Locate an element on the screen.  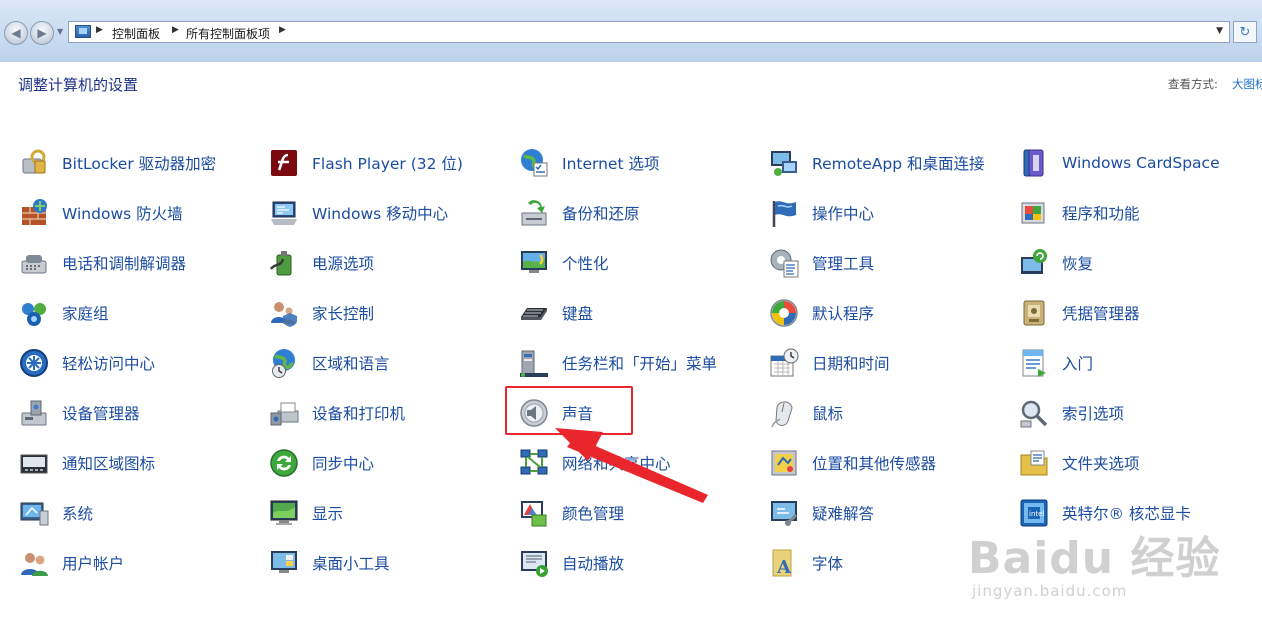
control-panel-item-backup-restore: 备份和还原 is located at coordinates (579, 213).